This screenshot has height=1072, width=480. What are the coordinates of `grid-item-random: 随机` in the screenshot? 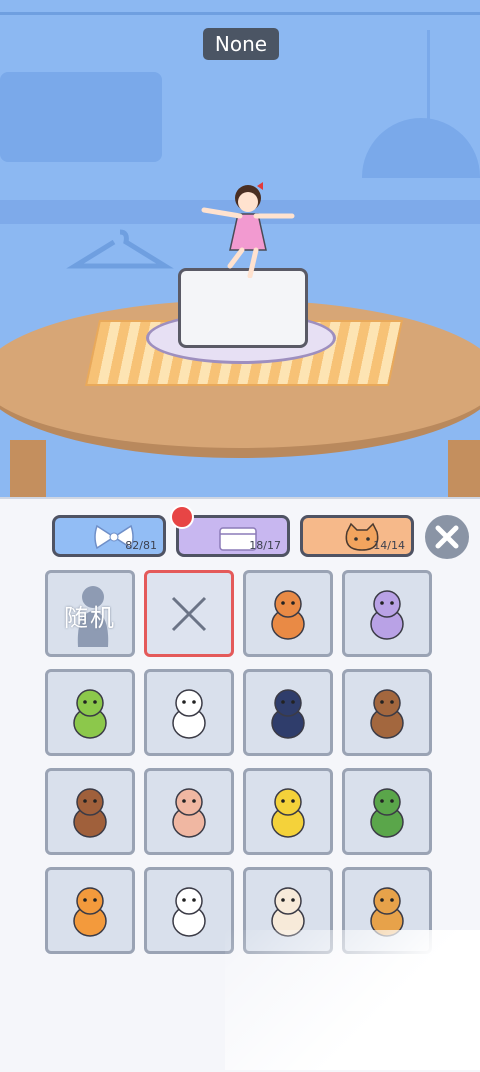 It's located at (90, 613).